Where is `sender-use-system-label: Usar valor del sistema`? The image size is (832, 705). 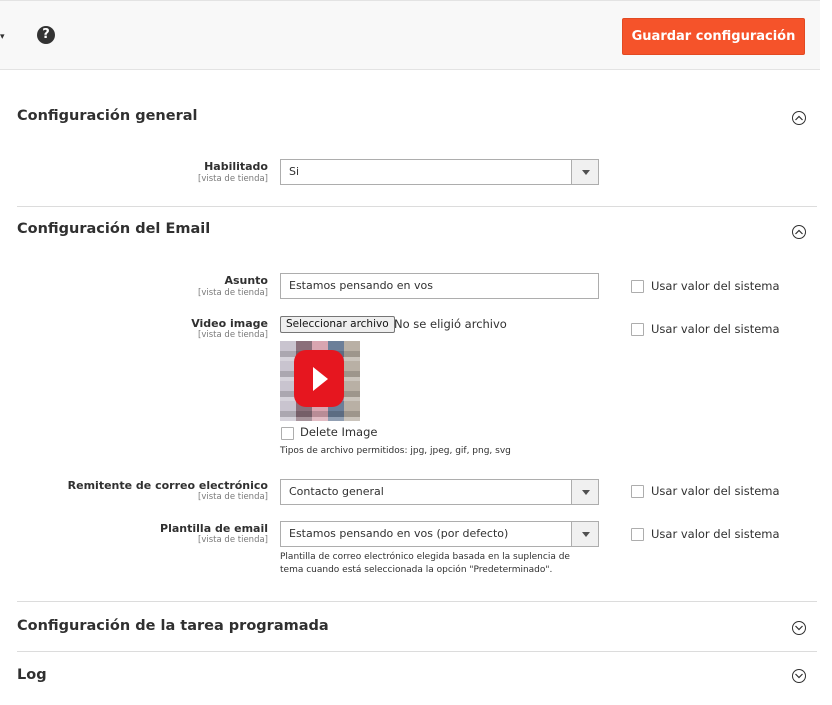 sender-use-system-label: Usar valor del sistema is located at coordinates (715, 491).